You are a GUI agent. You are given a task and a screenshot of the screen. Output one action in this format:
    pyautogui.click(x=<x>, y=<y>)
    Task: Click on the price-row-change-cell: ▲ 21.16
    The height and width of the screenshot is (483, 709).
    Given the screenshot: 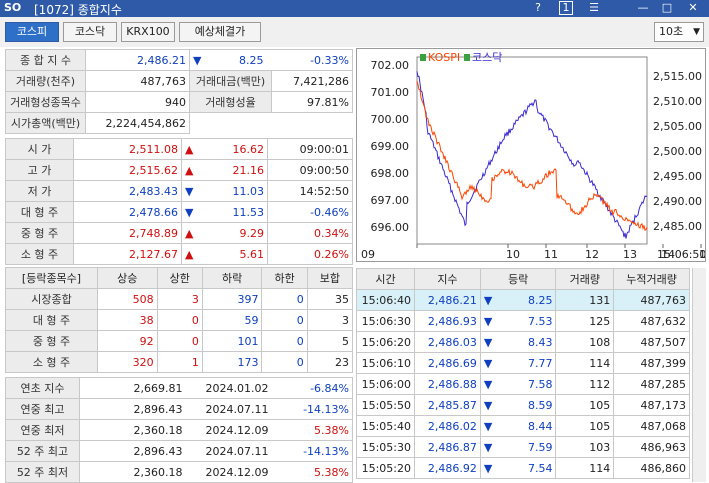 What is the action you would take?
    pyautogui.click(x=224, y=170)
    